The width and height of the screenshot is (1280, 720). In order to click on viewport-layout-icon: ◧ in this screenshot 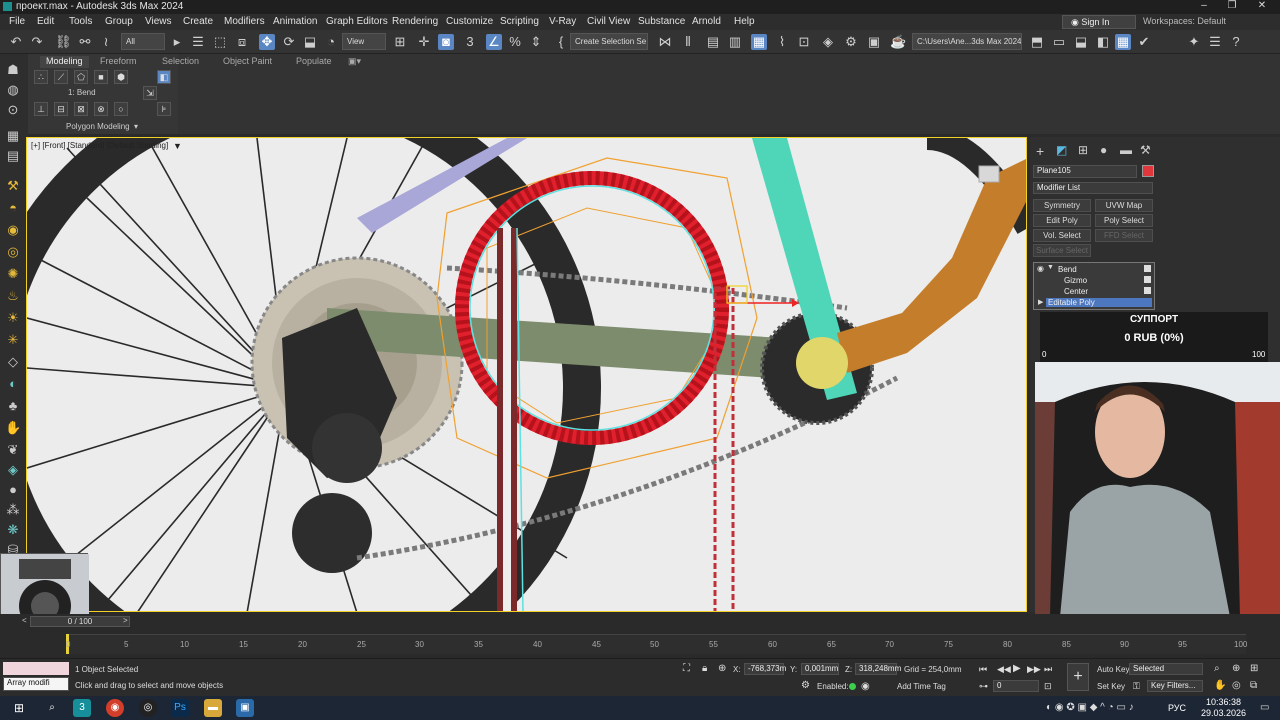, I will do `click(1103, 42)`.